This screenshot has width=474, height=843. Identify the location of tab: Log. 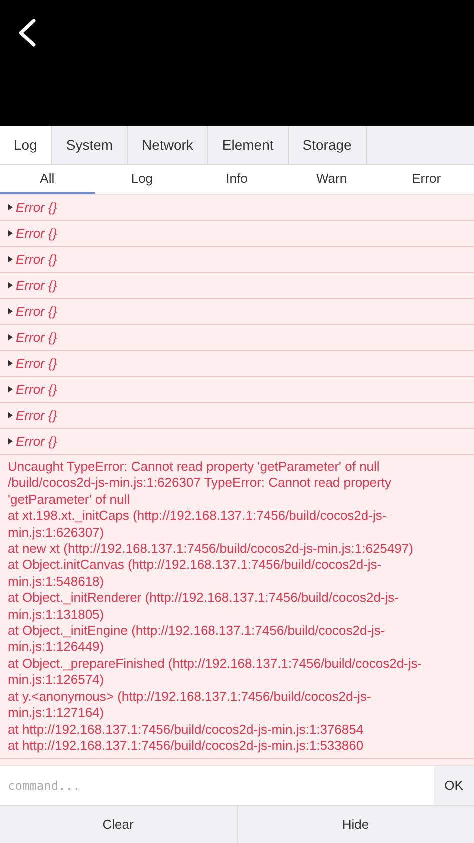
(26, 145).